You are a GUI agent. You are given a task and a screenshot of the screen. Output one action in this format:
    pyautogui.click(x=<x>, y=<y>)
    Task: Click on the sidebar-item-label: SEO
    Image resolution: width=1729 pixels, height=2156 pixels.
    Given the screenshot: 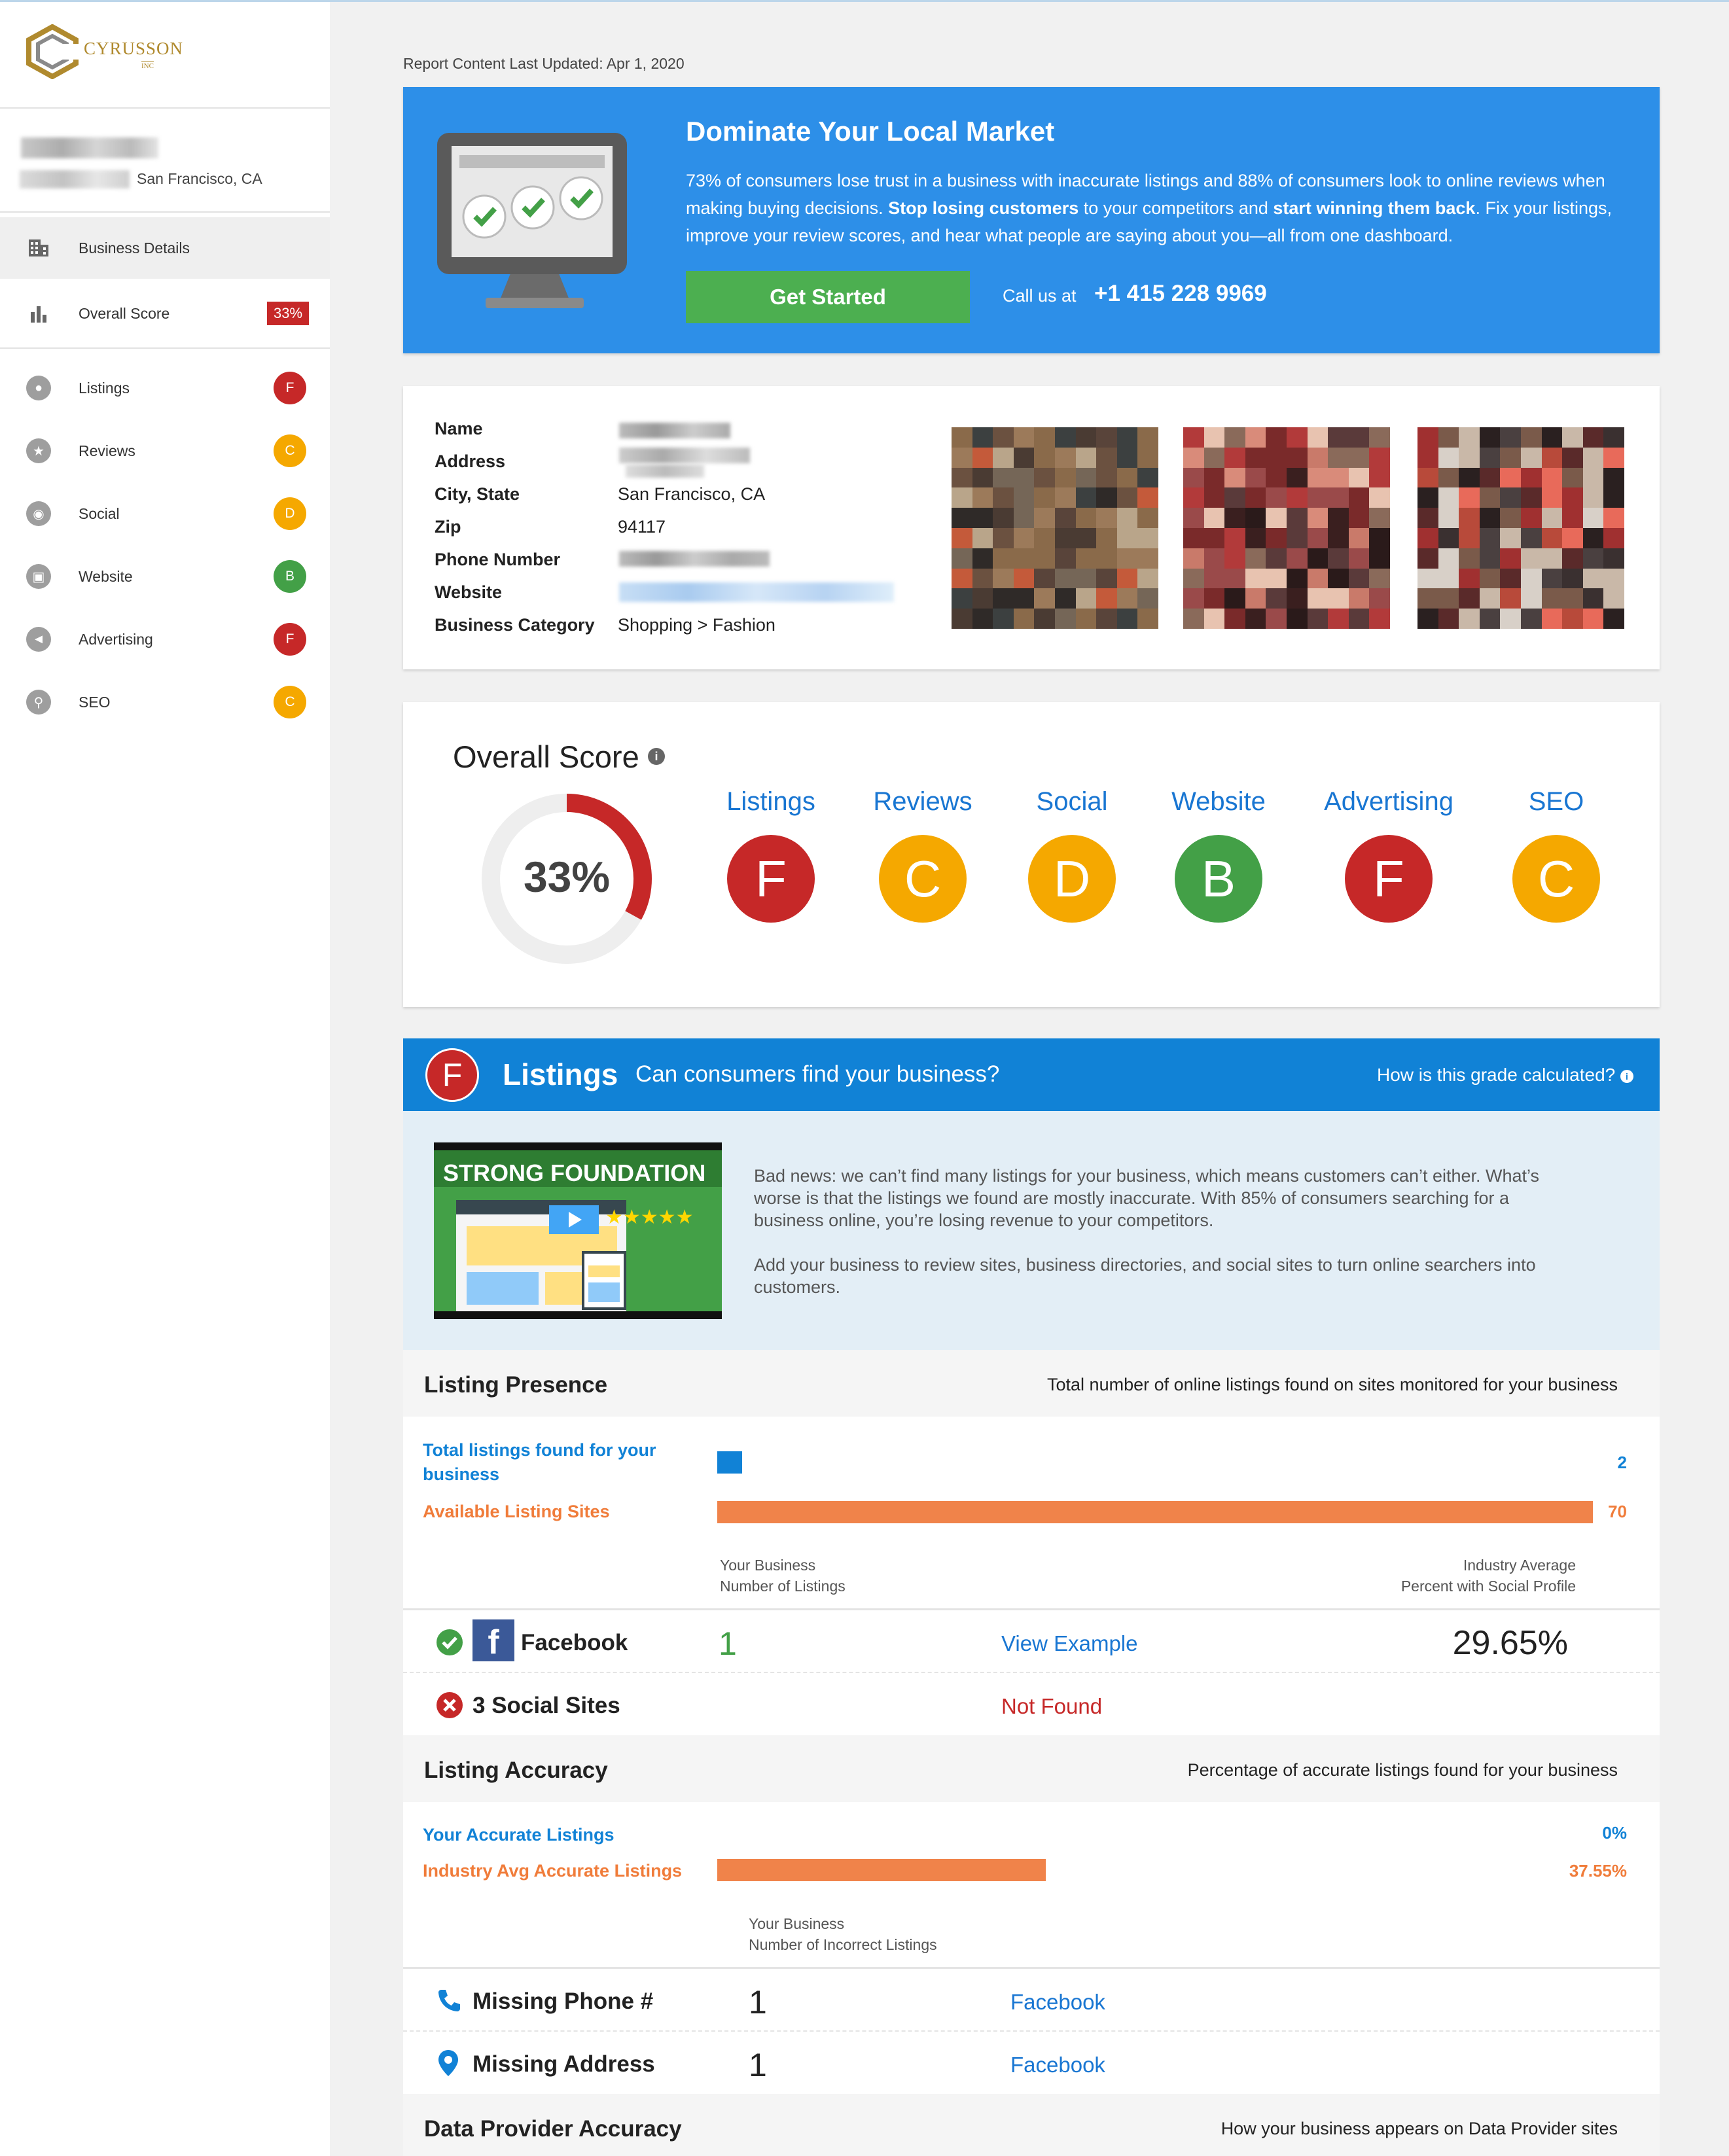 What is the action you would take?
    pyautogui.click(x=95, y=702)
    